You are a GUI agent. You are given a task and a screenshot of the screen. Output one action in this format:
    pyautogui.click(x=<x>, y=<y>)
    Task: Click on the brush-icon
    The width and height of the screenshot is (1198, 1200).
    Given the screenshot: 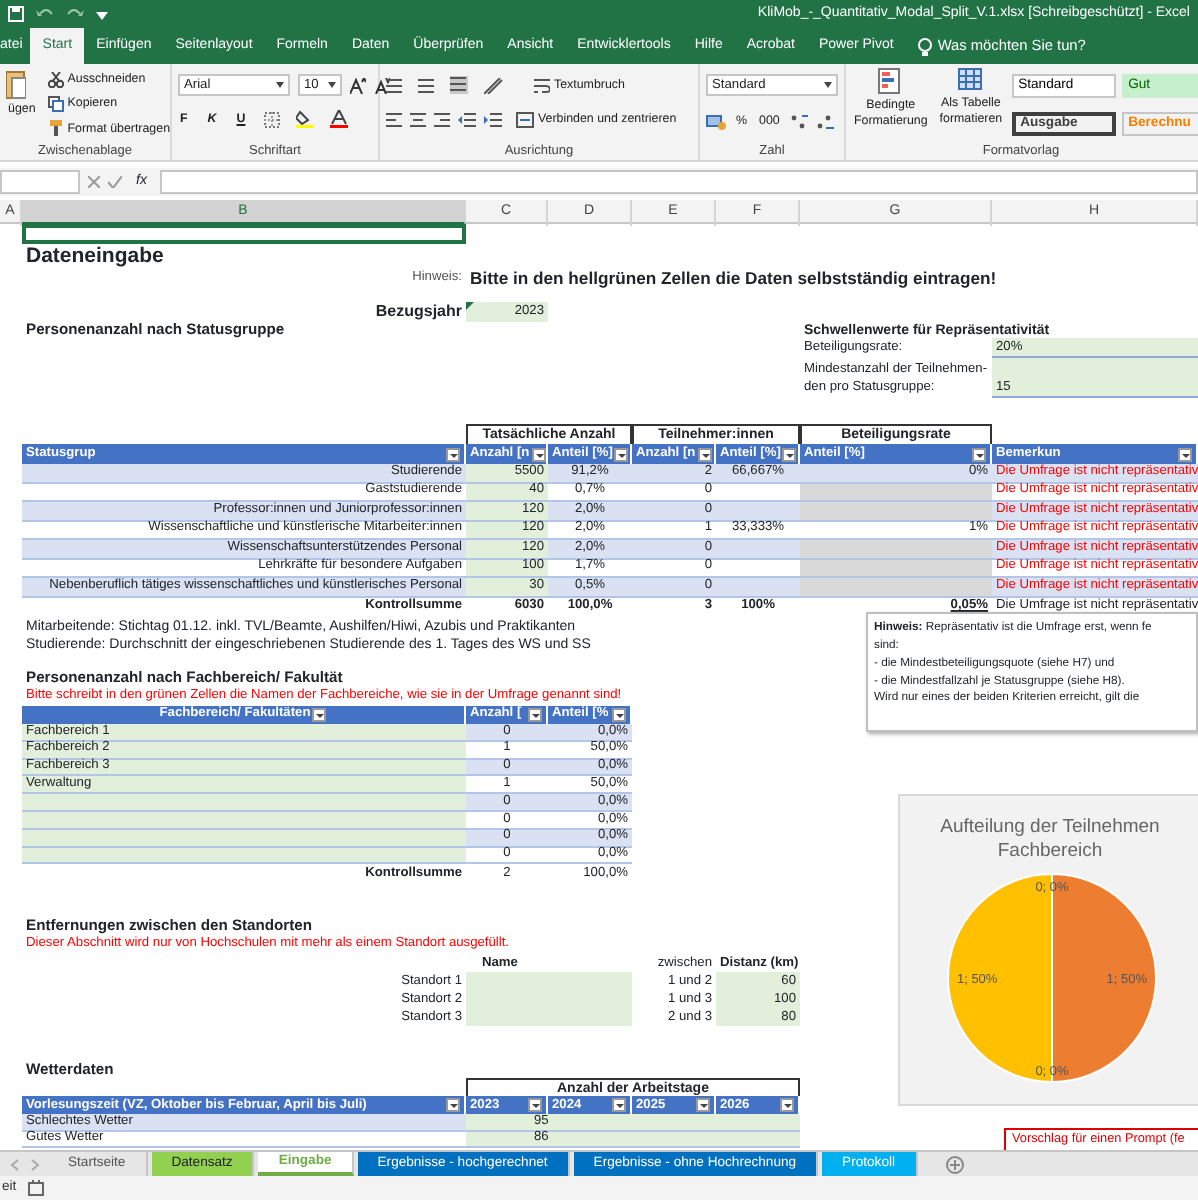 What is the action you would take?
    pyautogui.click(x=55, y=128)
    